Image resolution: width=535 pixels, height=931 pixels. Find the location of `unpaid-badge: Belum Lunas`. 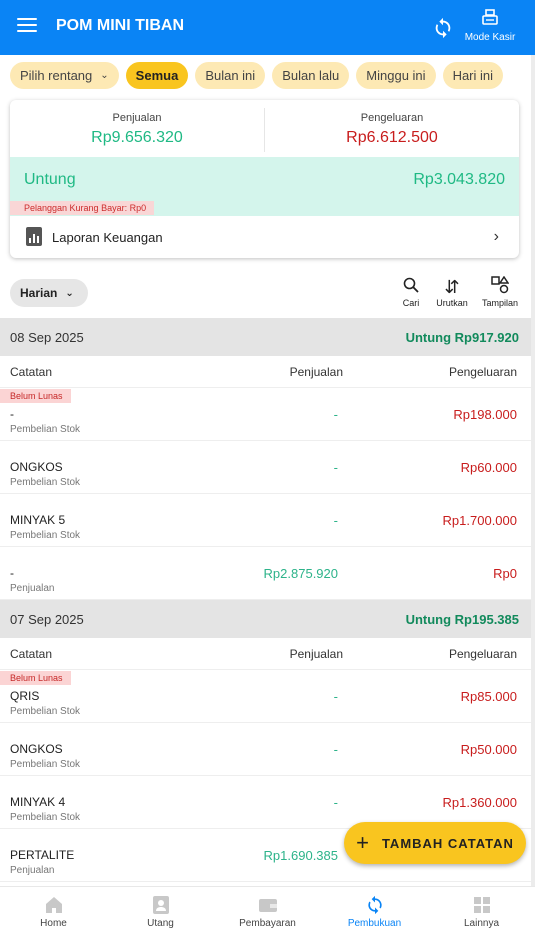

unpaid-badge: Belum Lunas is located at coordinates (35, 678).